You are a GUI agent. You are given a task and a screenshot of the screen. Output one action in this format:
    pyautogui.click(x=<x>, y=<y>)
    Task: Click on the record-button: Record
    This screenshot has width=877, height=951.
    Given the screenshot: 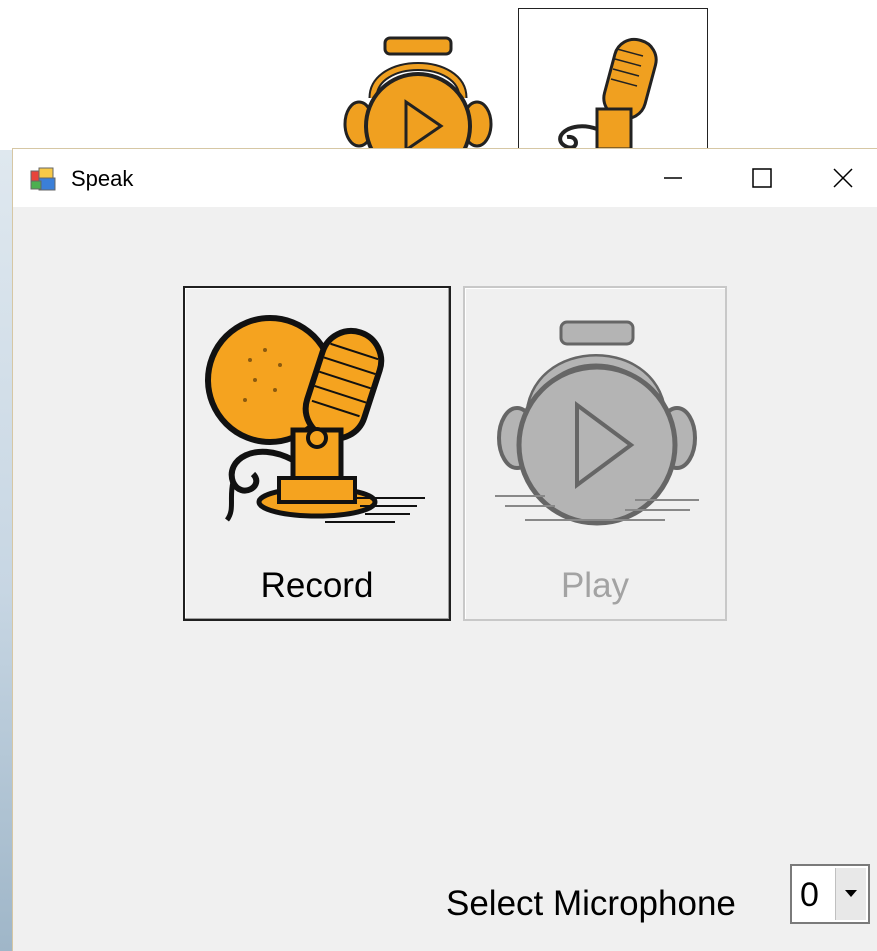 What is the action you would take?
    pyautogui.click(x=317, y=453)
    